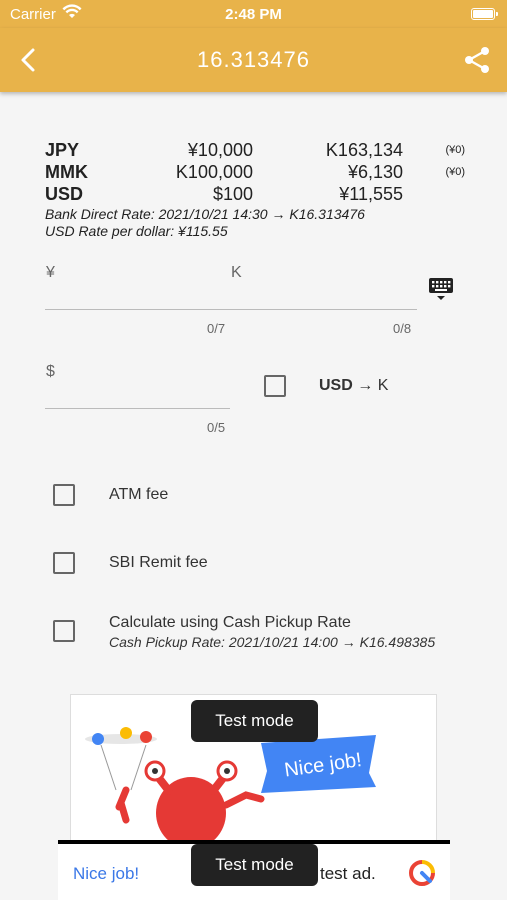 The height and width of the screenshot is (900, 507). Describe the element at coordinates (371, 194) in the screenshot. I see `converted-amount: ¥11,555` at that location.